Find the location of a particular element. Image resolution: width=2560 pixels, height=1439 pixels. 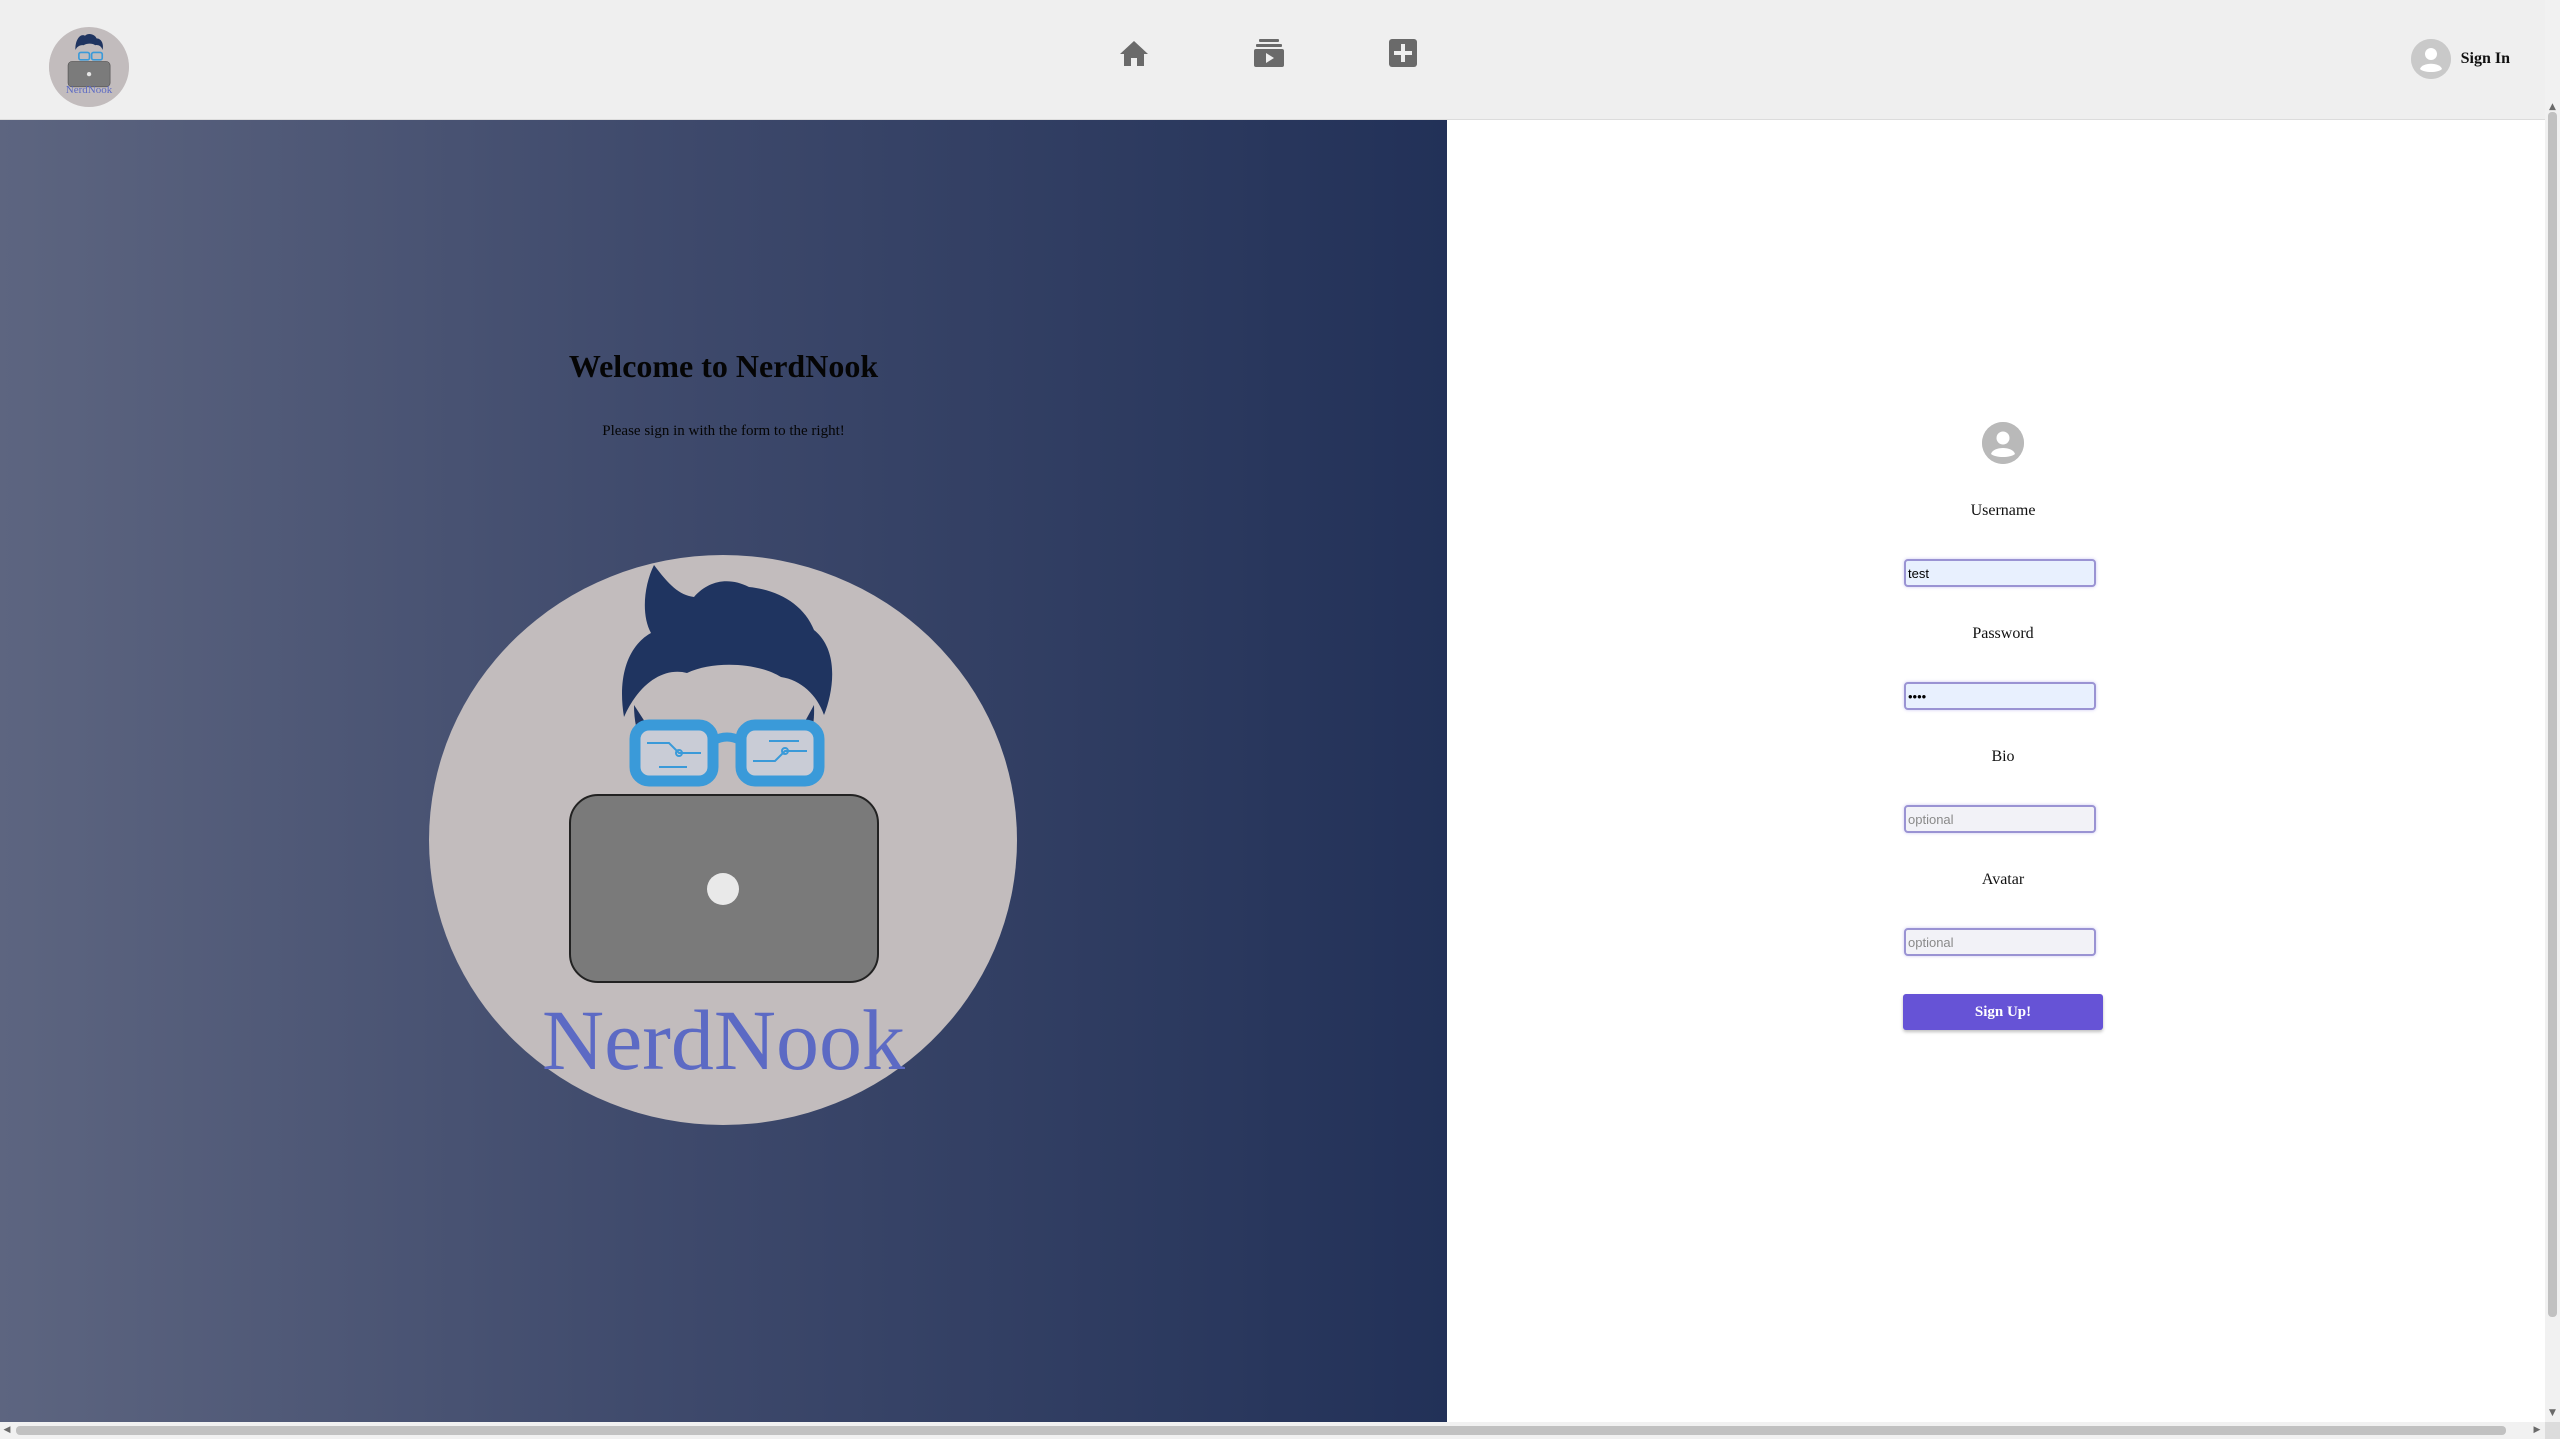

username-field is located at coordinates (2000, 573).